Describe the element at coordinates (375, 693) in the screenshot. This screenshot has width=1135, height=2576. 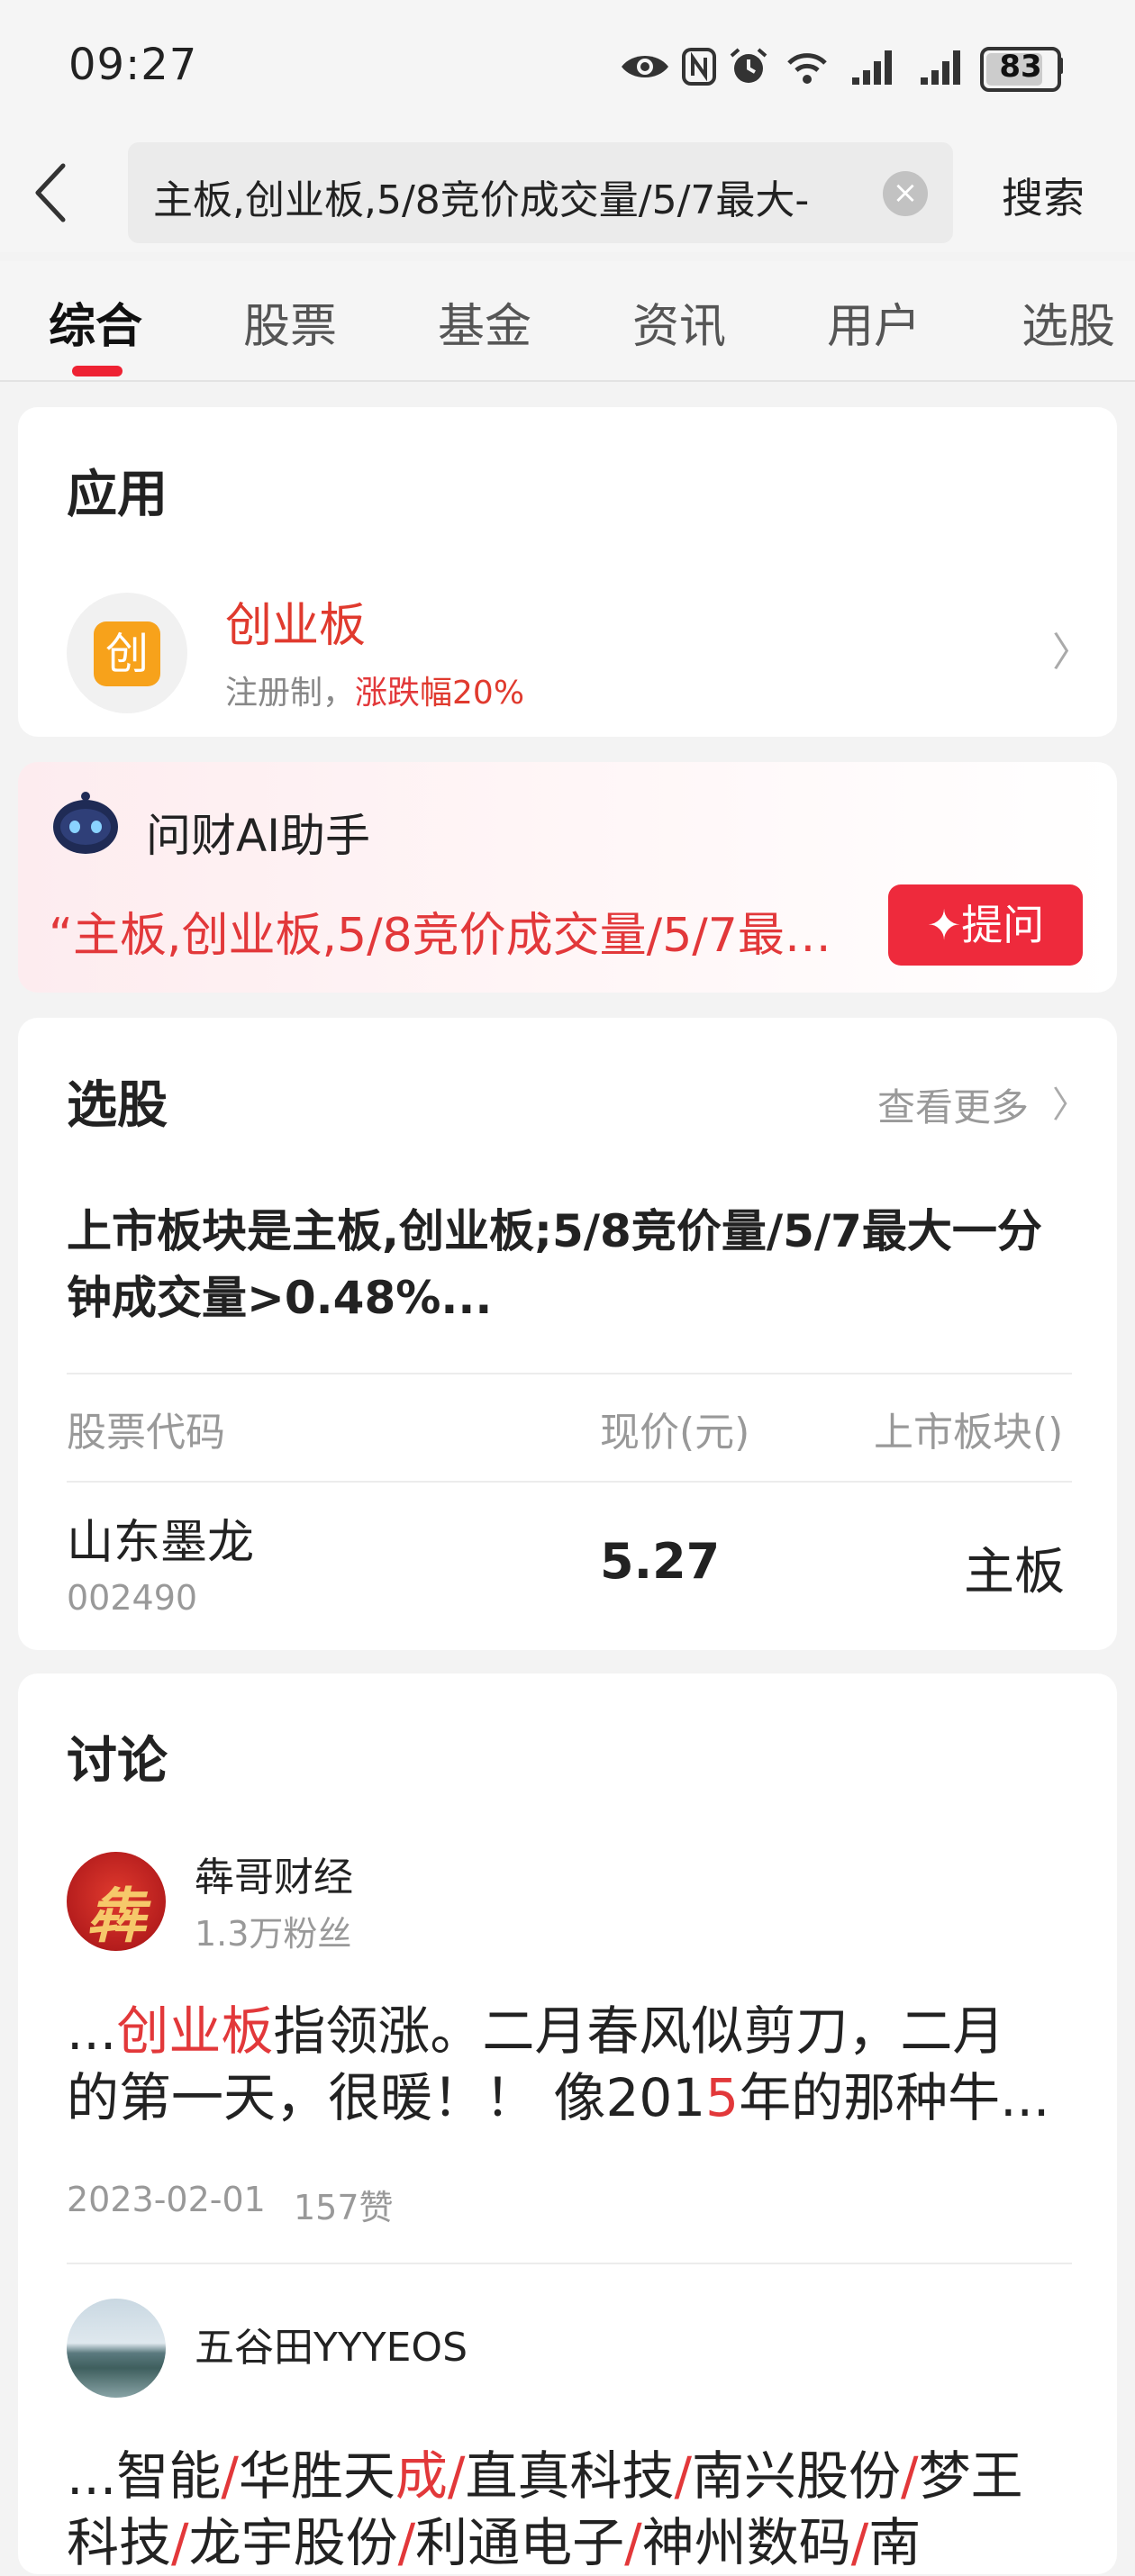
I see `app-description: 注册制，涨跌幅20%` at that location.